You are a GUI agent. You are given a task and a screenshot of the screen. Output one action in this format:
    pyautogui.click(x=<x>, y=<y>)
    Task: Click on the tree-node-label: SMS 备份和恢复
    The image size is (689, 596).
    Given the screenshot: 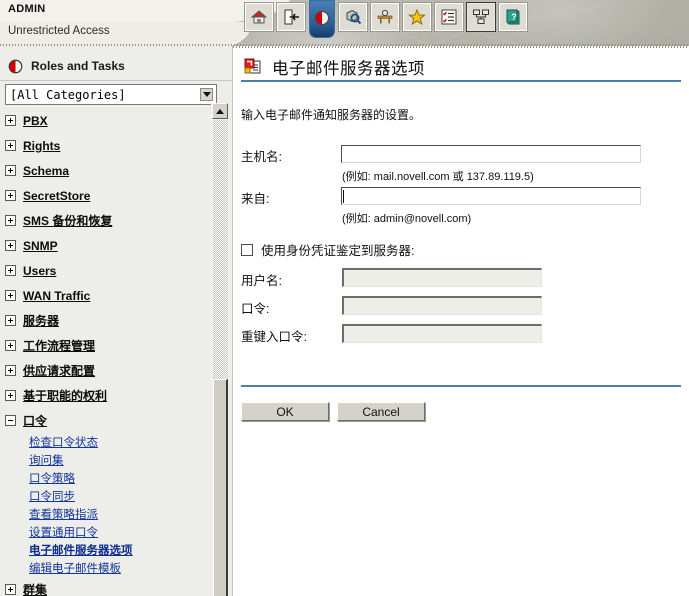 What is the action you would take?
    pyautogui.click(x=67, y=220)
    